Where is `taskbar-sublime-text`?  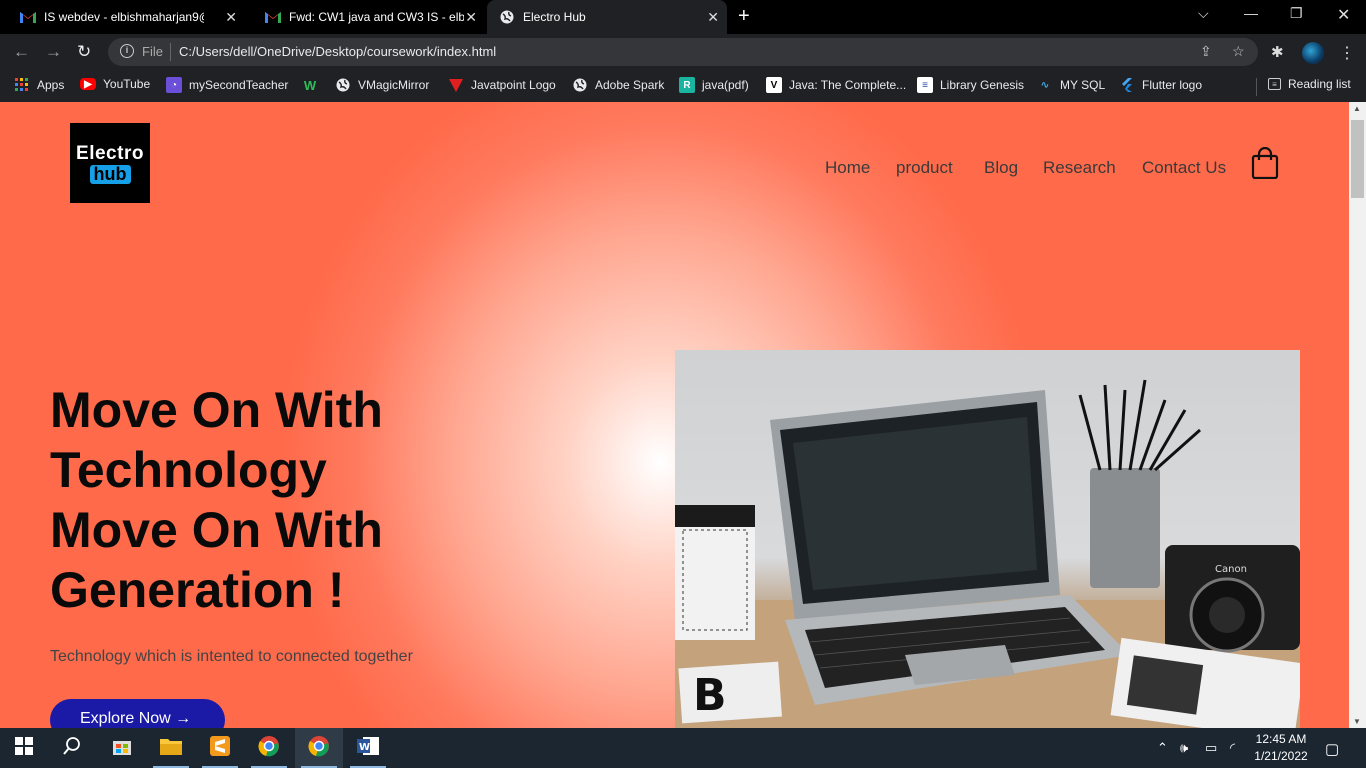 taskbar-sublime-text is located at coordinates (220, 748).